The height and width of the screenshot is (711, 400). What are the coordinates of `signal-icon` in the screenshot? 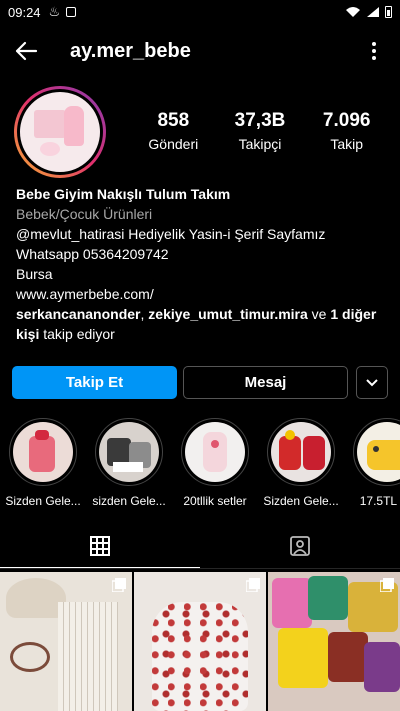 It's located at (373, 12).